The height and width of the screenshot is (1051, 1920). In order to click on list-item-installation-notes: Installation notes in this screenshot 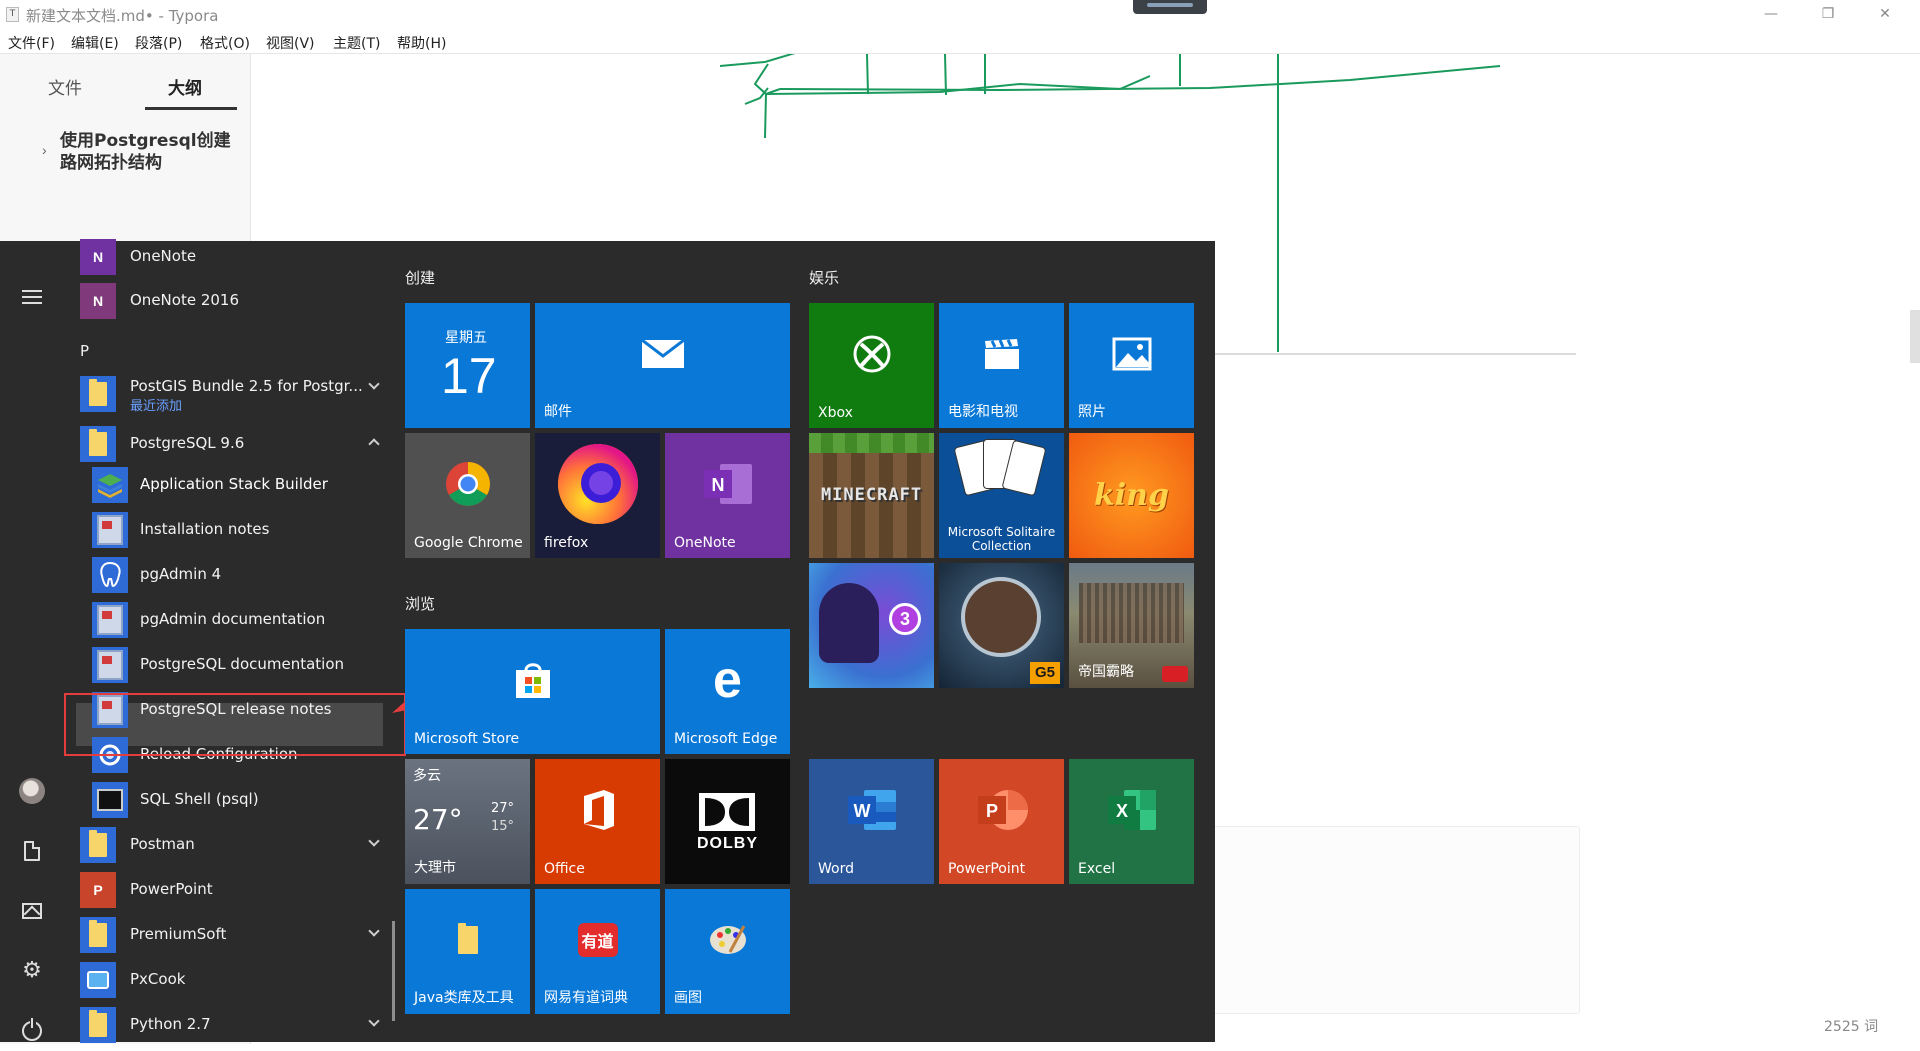, I will do `click(230, 530)`.